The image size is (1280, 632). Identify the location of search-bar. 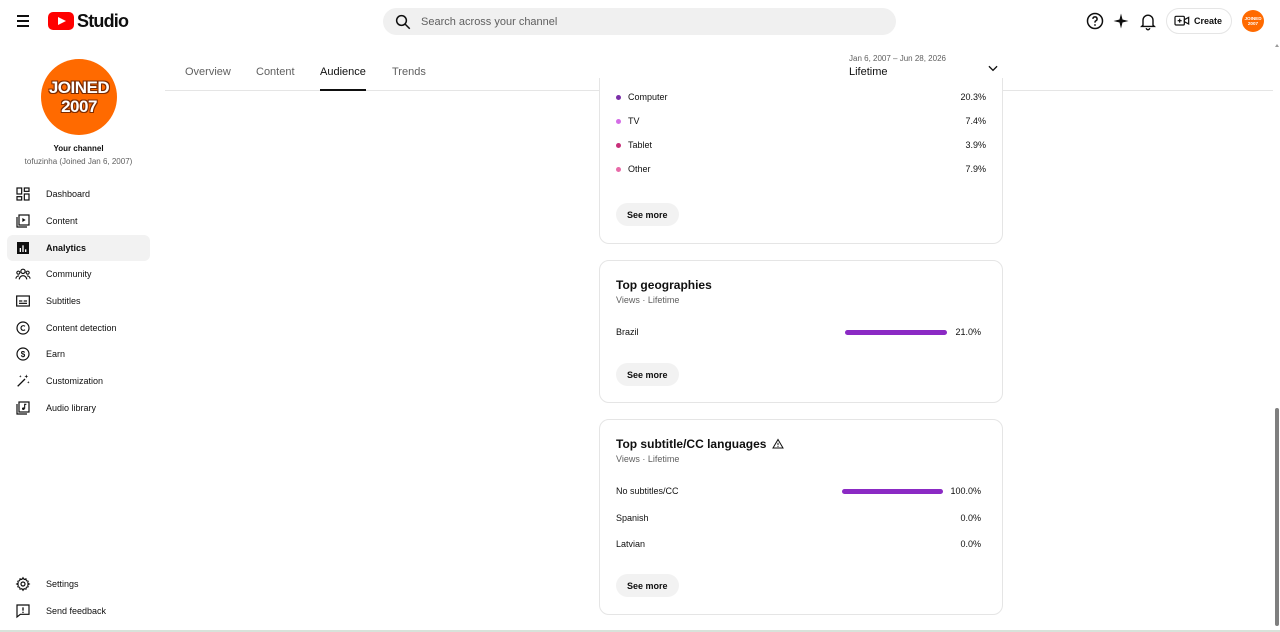
(639, 21).